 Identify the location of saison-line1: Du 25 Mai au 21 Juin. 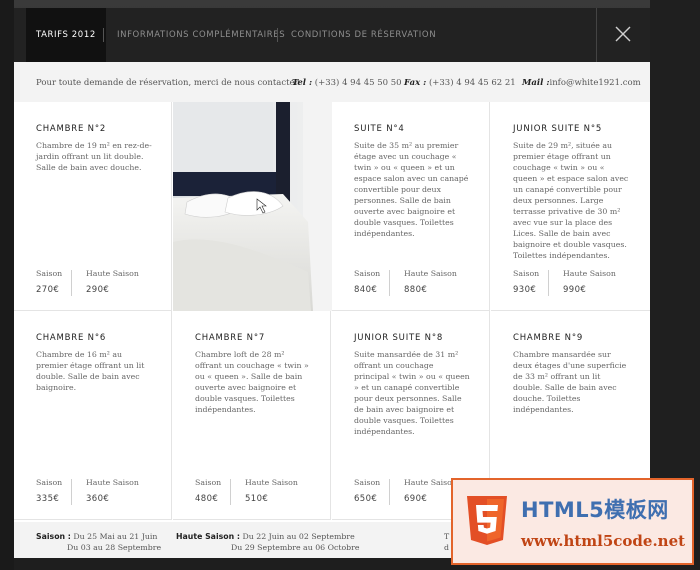
(115, 536).